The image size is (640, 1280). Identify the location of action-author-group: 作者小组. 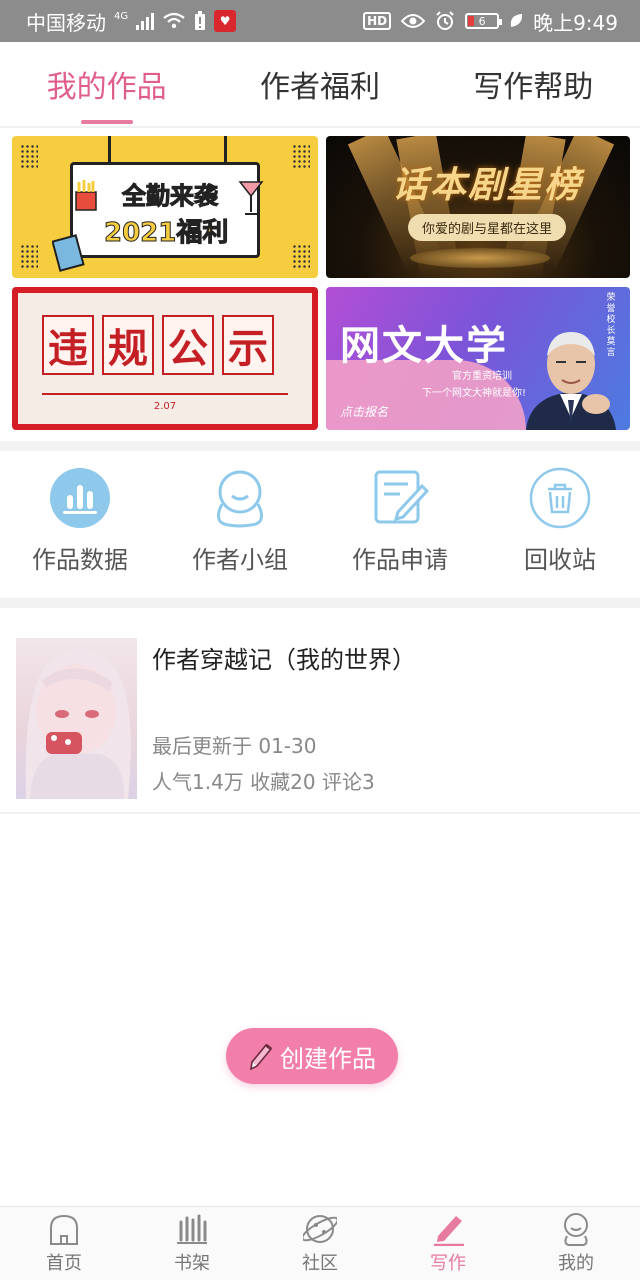
(240, 526).